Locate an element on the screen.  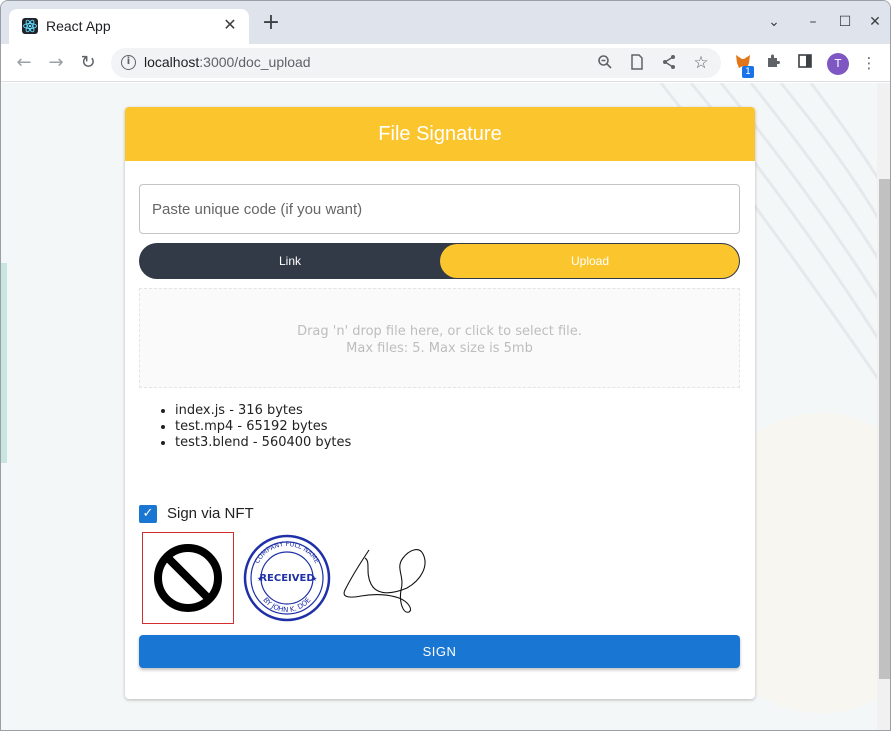
chevron-down-icon: ⌄ is located at coordinates (774, 22).